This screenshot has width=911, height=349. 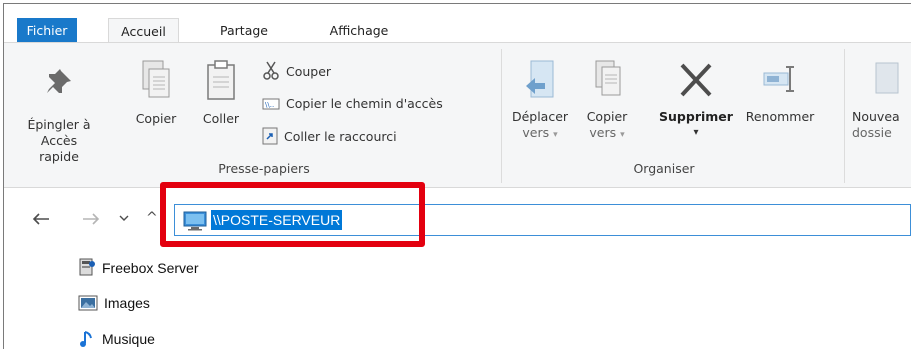 What do you see at coordinates (124, 219) in the screenshot?
I see `recent-locations-chevron-icon` at bounding box center [124, 219].